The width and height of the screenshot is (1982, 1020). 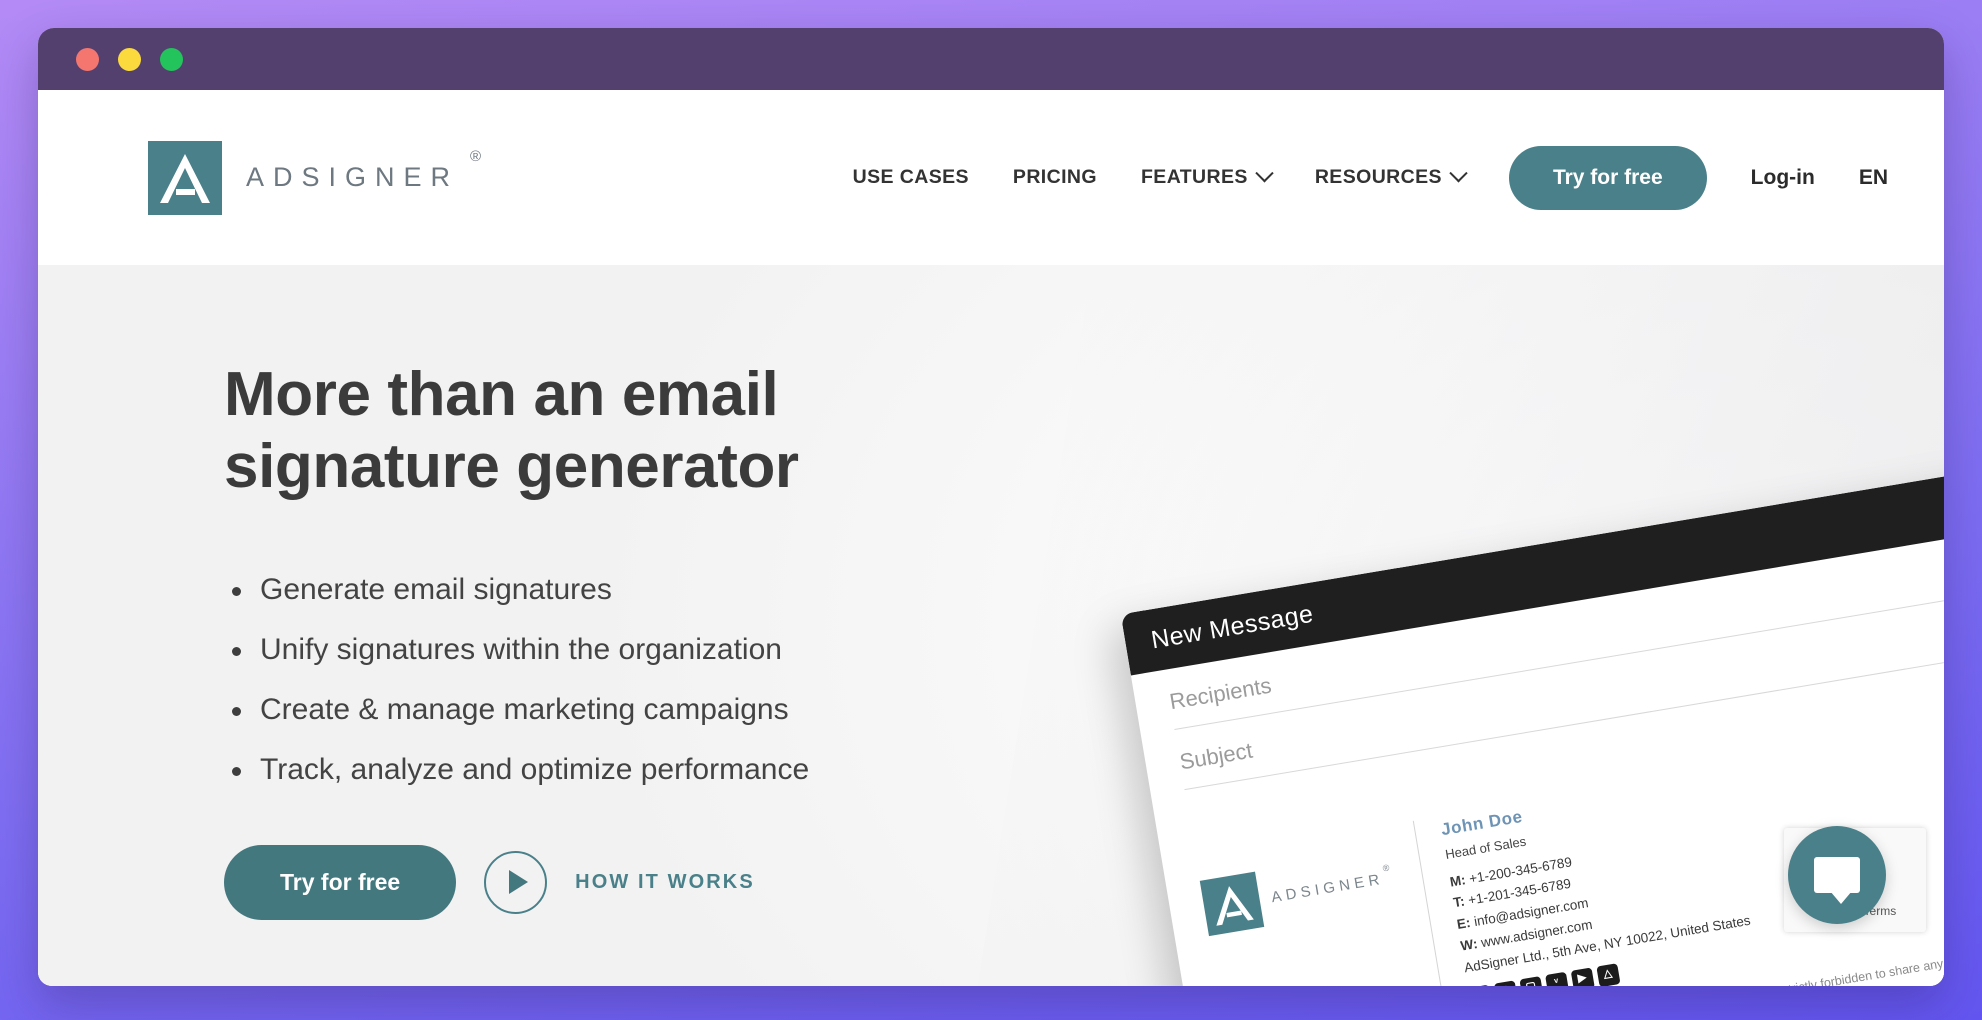 I want to click on nav-item-resources: RESOURCES, so click(x=1391, y=176).